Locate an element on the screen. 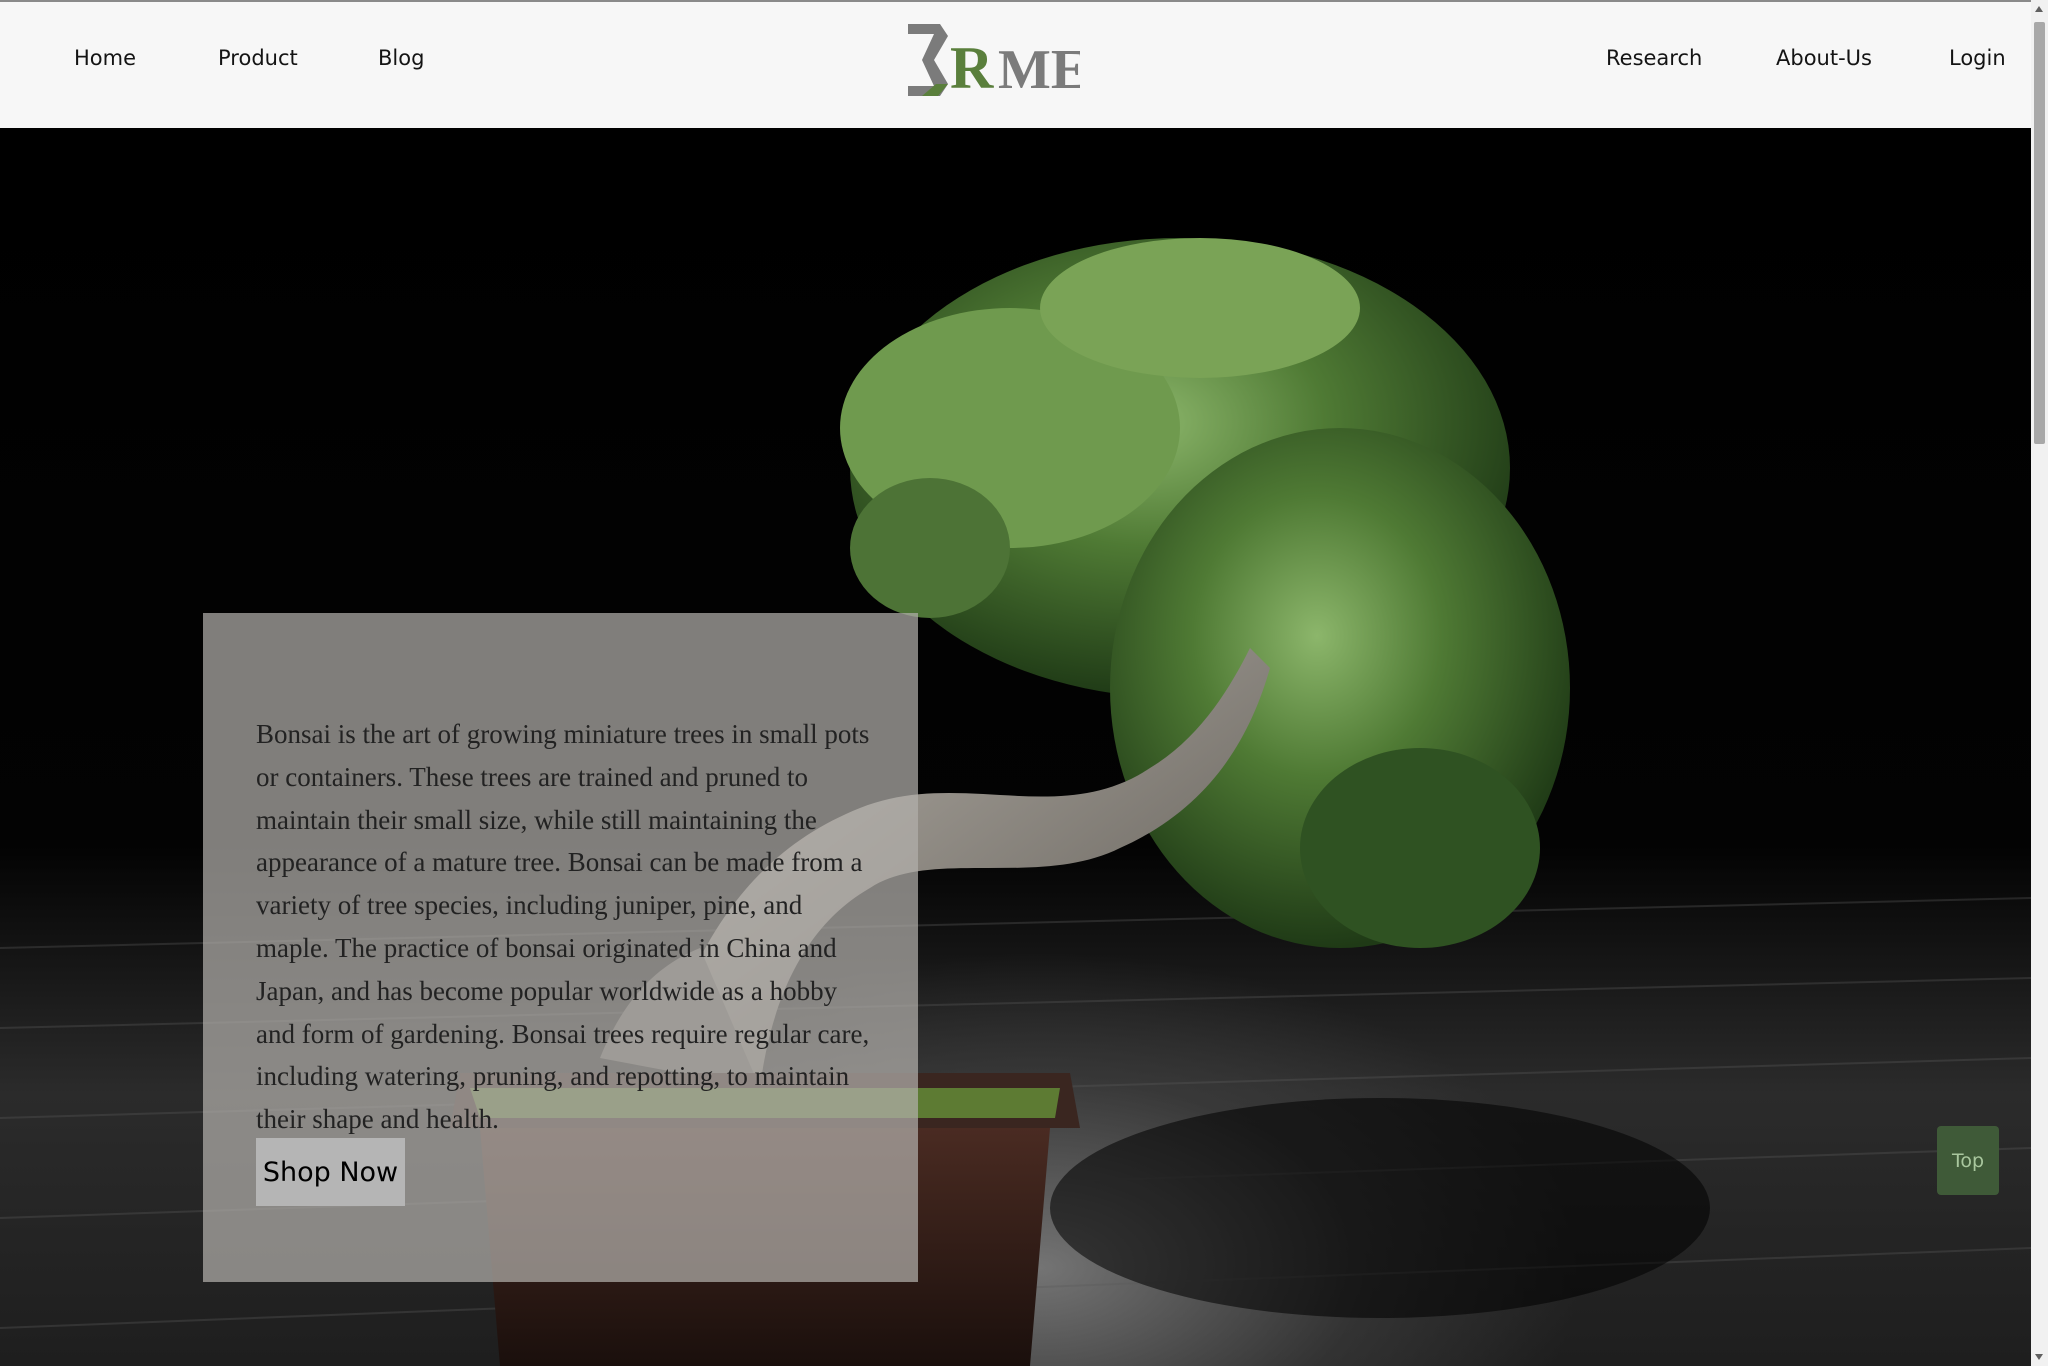 This screenshot has width=2048, height=1366. scrollbar-thumb is located at coordinates (2039, 233).